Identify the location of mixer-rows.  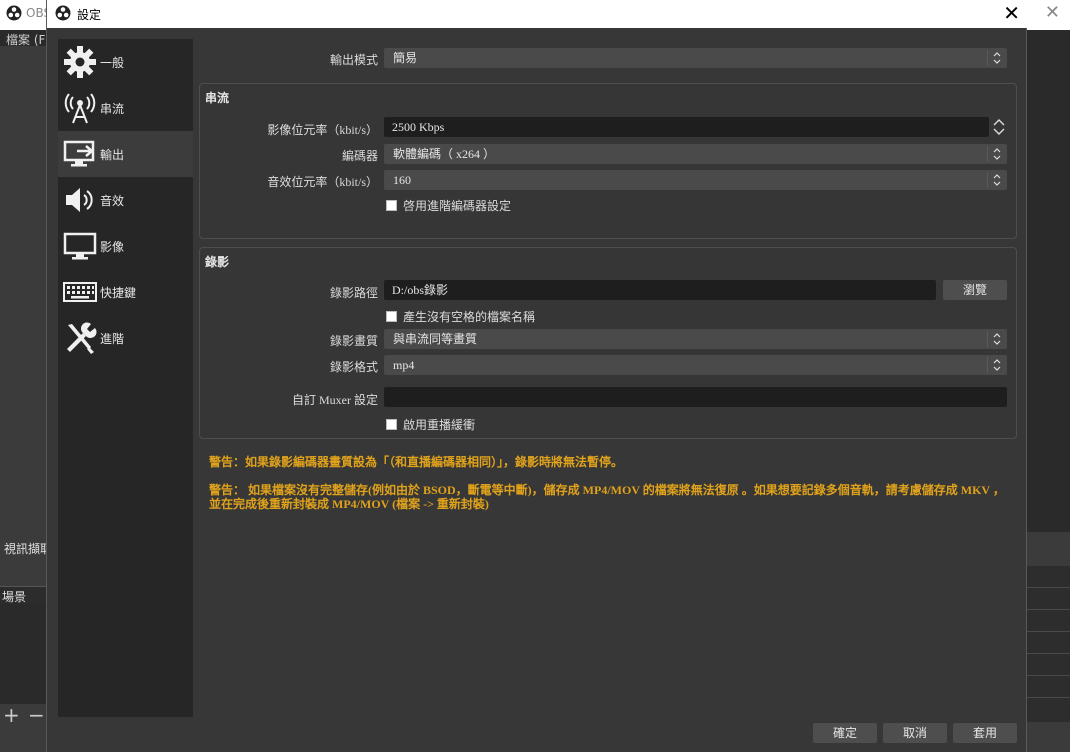
(1048, 644).